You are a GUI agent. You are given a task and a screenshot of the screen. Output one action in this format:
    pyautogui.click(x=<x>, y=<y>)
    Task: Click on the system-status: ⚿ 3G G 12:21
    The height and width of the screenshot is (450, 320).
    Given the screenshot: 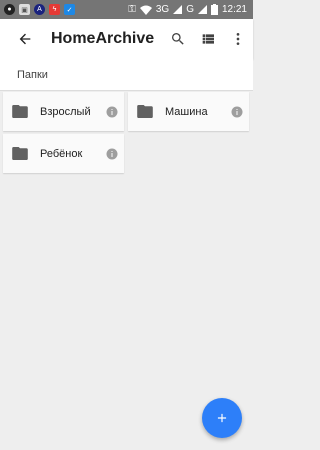 What is the action you would take?
    pyautogui.click(x=190, y=9)
    